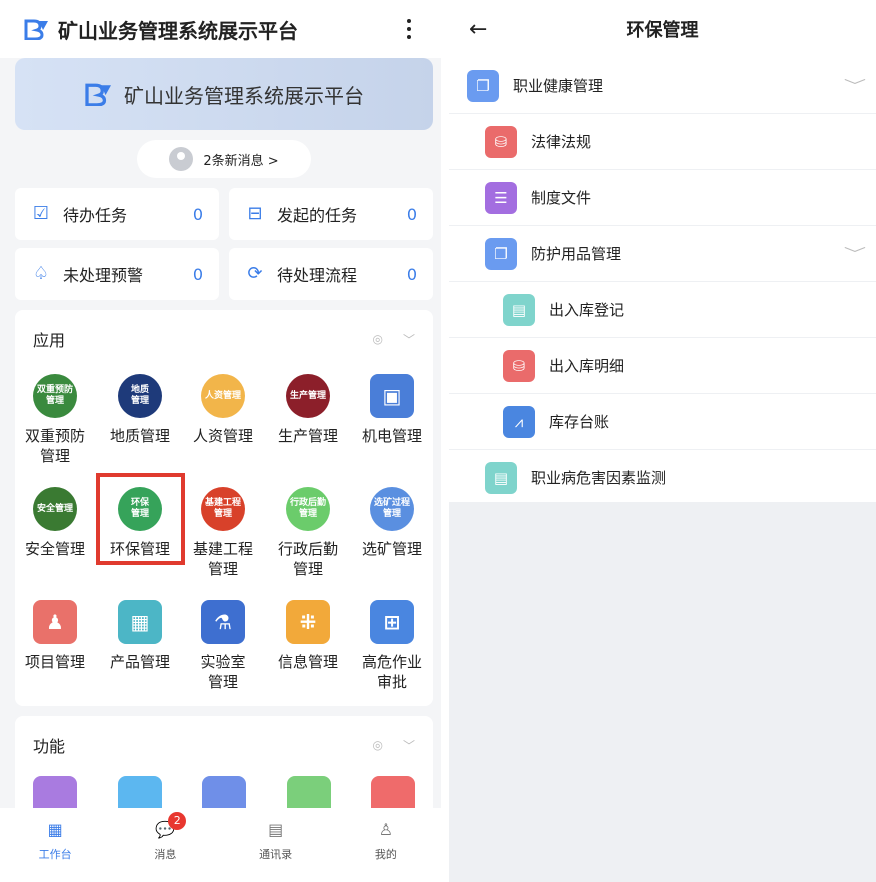  I want to click on app-item: 安全管理 安全管理, so click(55, 523).